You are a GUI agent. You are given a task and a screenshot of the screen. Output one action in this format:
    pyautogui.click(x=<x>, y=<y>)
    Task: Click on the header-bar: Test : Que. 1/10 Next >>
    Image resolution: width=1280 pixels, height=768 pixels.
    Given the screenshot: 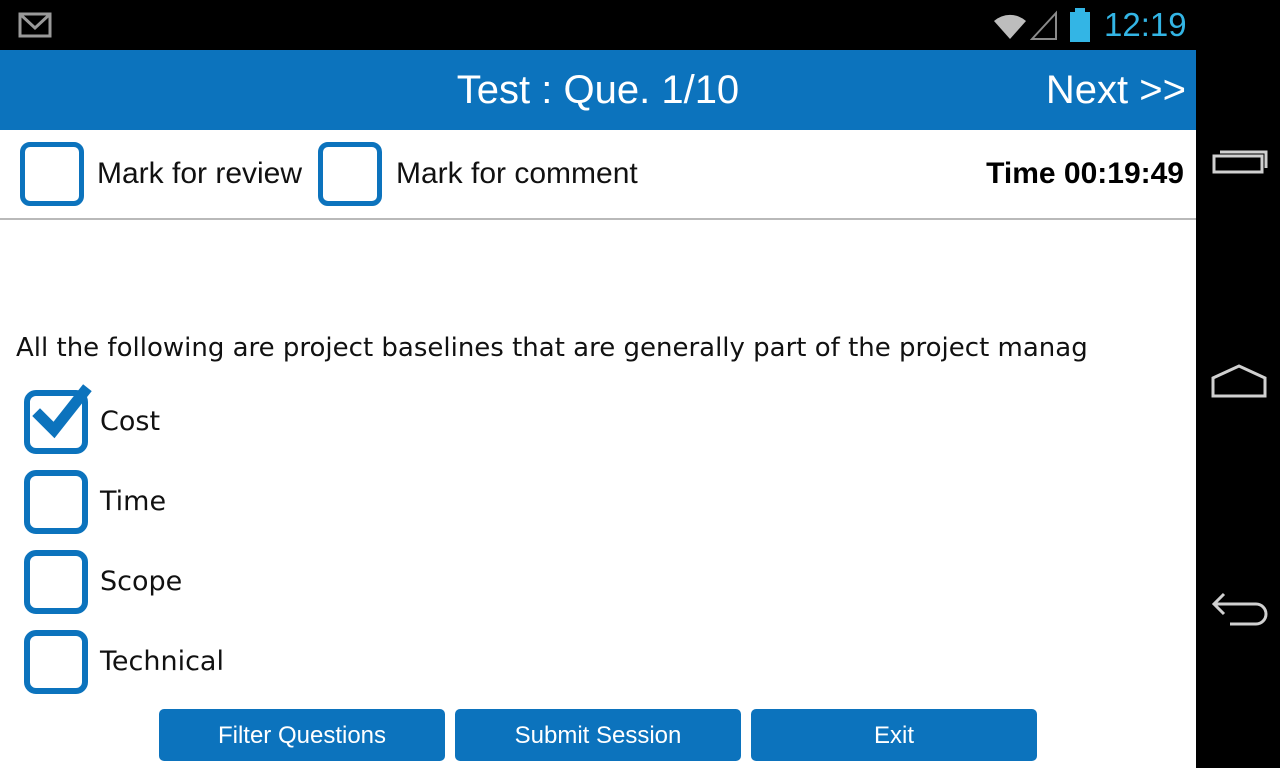 What is the action you would take?
    pyautogui.click(x=598, y=90)
    